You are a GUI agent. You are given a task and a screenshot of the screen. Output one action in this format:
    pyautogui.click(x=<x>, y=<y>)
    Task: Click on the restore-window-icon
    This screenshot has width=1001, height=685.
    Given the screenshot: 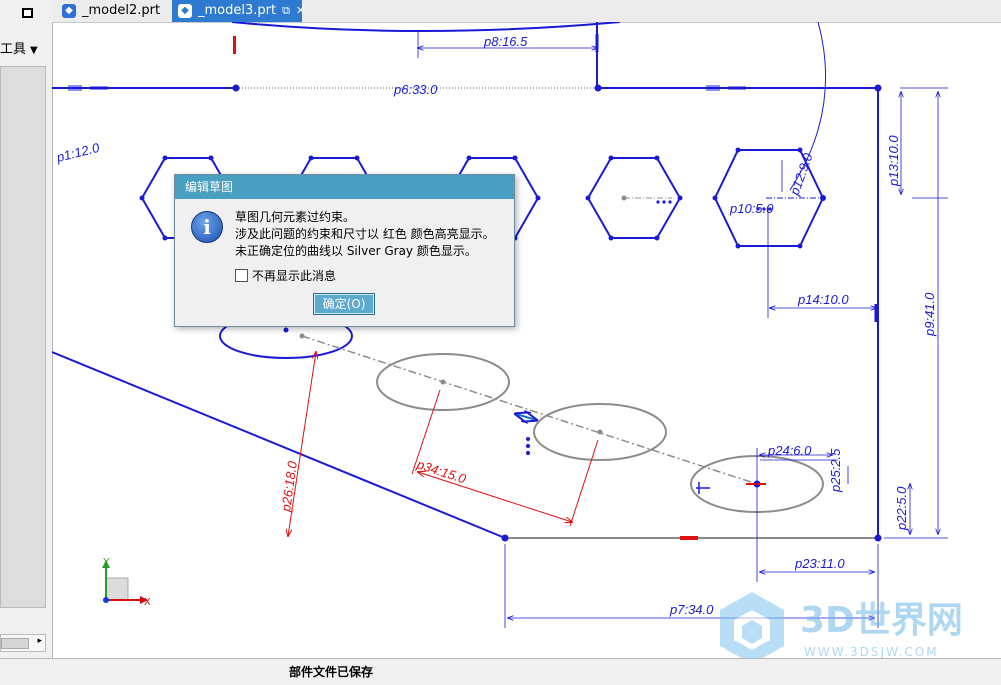 What is the action you would take?
    pyautogui.click(x=27, y=13)
    